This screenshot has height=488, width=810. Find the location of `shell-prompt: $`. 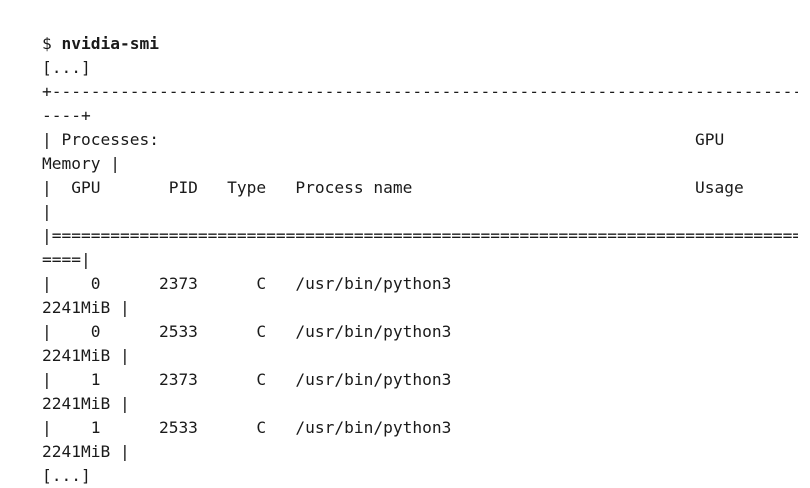

shell-prompt: $ is located at coordinates (52, 43).